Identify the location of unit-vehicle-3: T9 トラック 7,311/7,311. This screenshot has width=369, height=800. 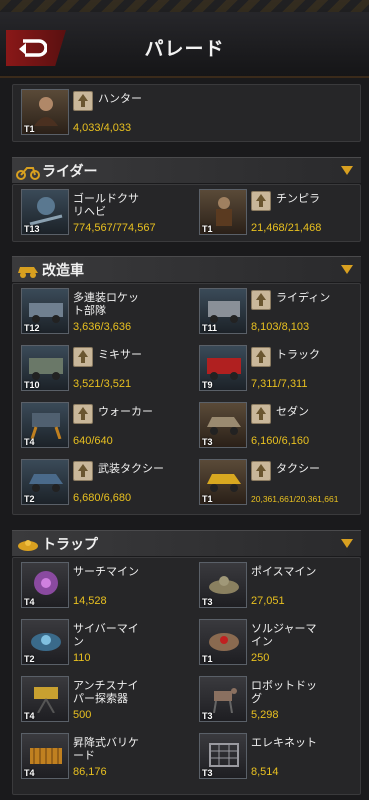
(284, 370).